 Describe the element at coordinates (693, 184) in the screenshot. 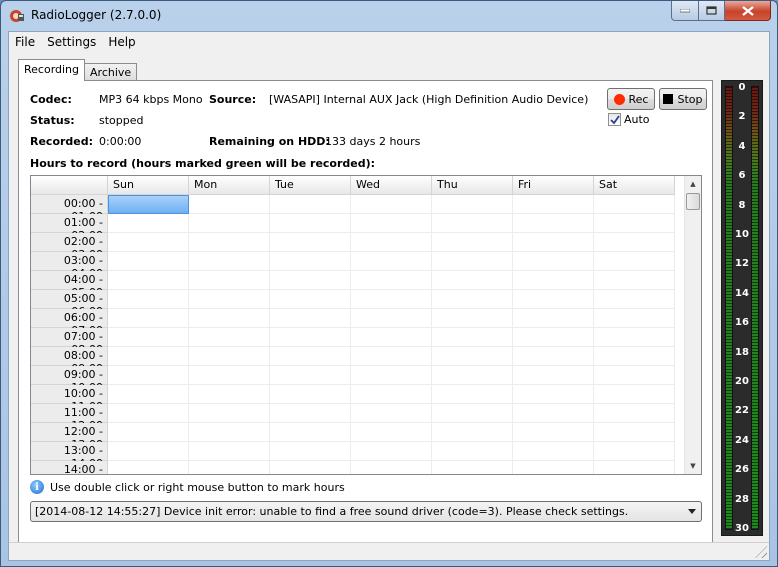

I see `scroll-up-arrow-icon: ▲` at that location.